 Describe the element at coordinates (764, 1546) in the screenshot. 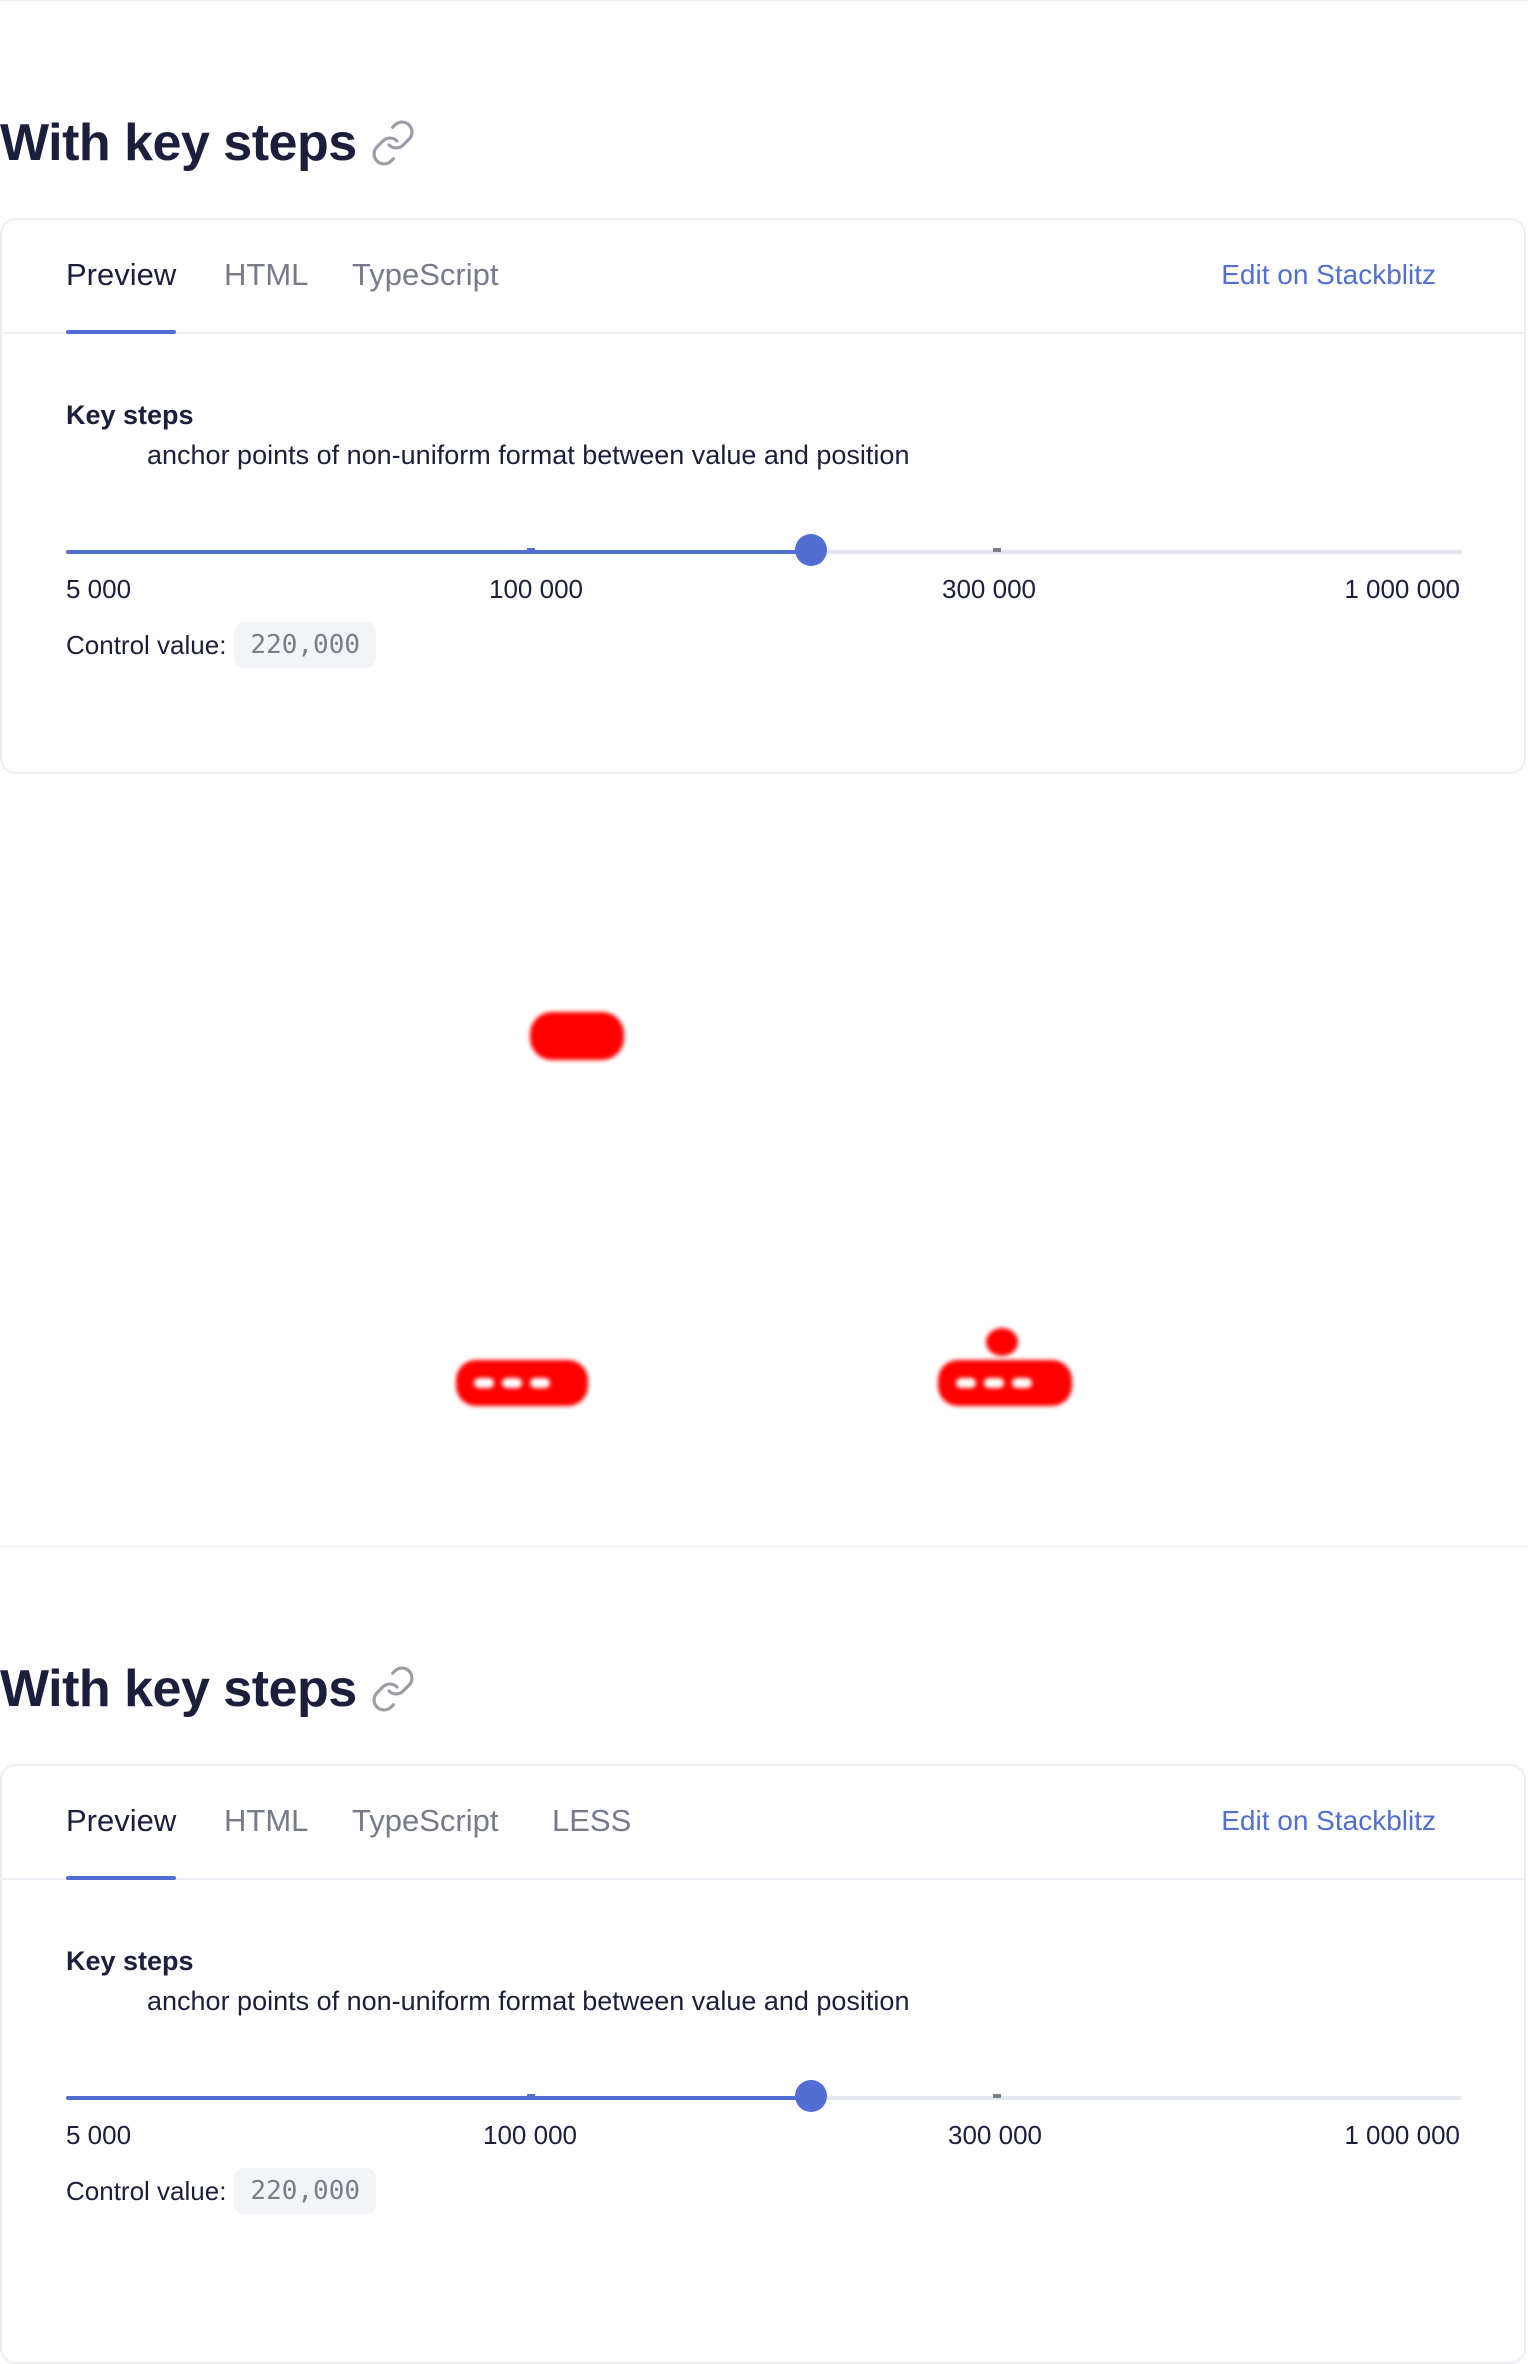

I see `card-edge` at that location.